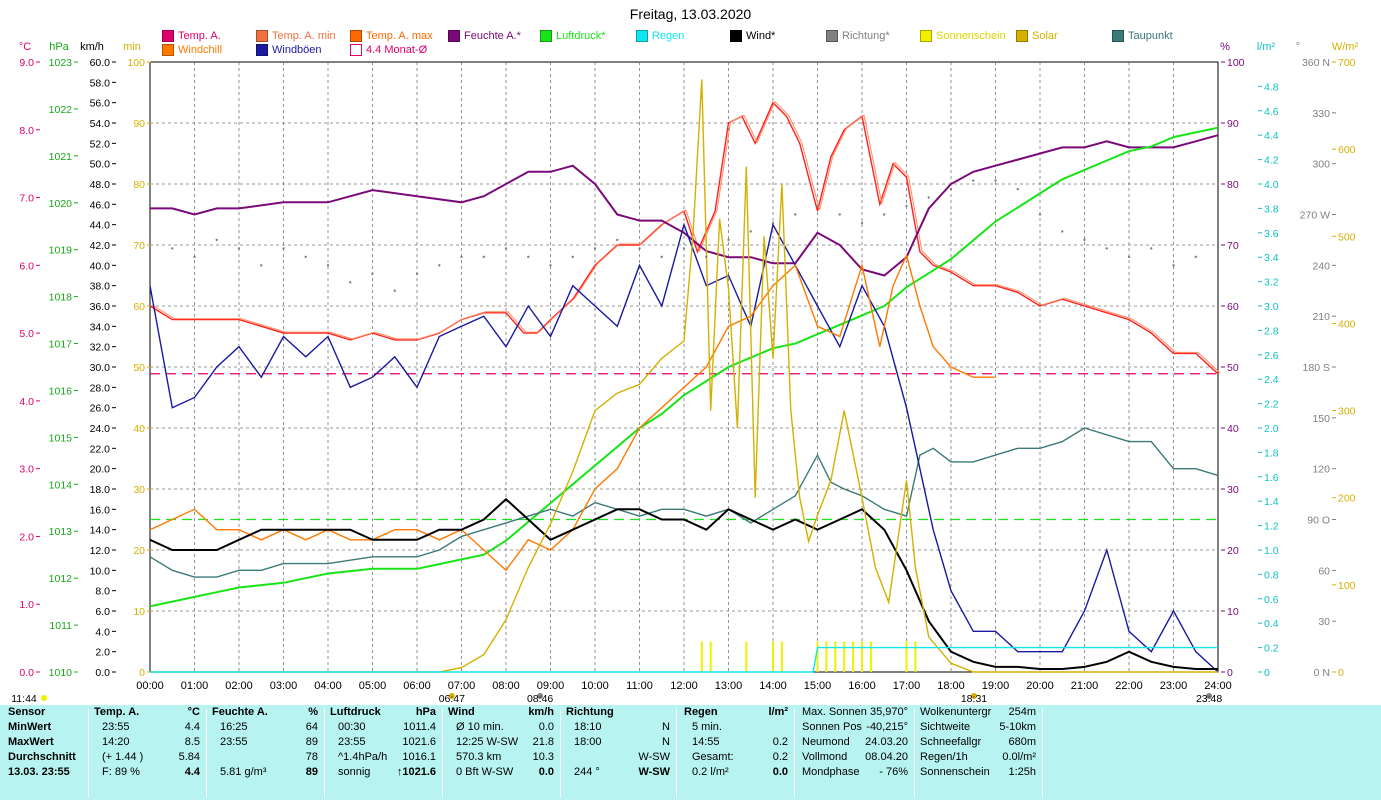  Describe the element at coordinates (234, 742) in the screenshot. I see `stats-cell-label: 23:55` at that location.